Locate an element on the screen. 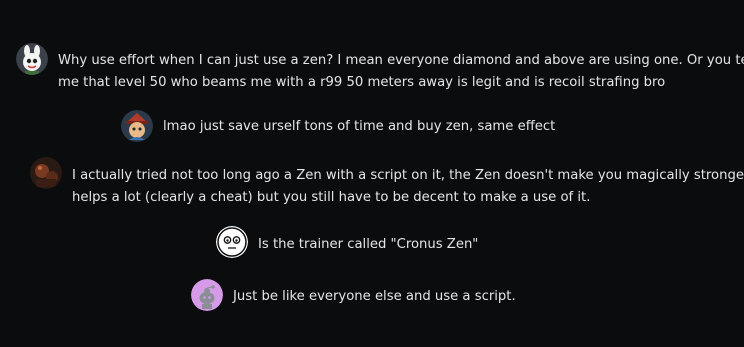  bunny-avatar-icon is located at coordinates (32, 59).